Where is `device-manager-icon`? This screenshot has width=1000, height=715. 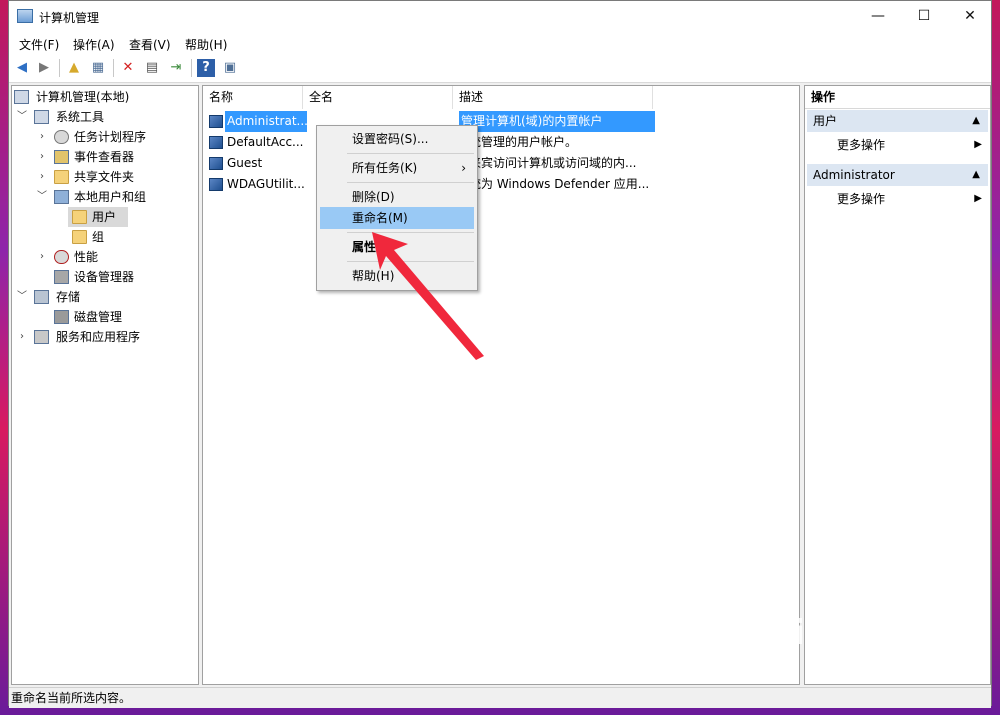 device-manager-icon is located at coordinates (61, 277).